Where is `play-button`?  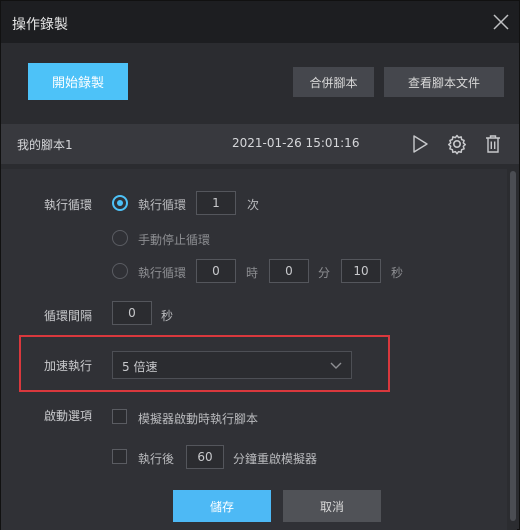
play-button is located at coordinates (420, 144).